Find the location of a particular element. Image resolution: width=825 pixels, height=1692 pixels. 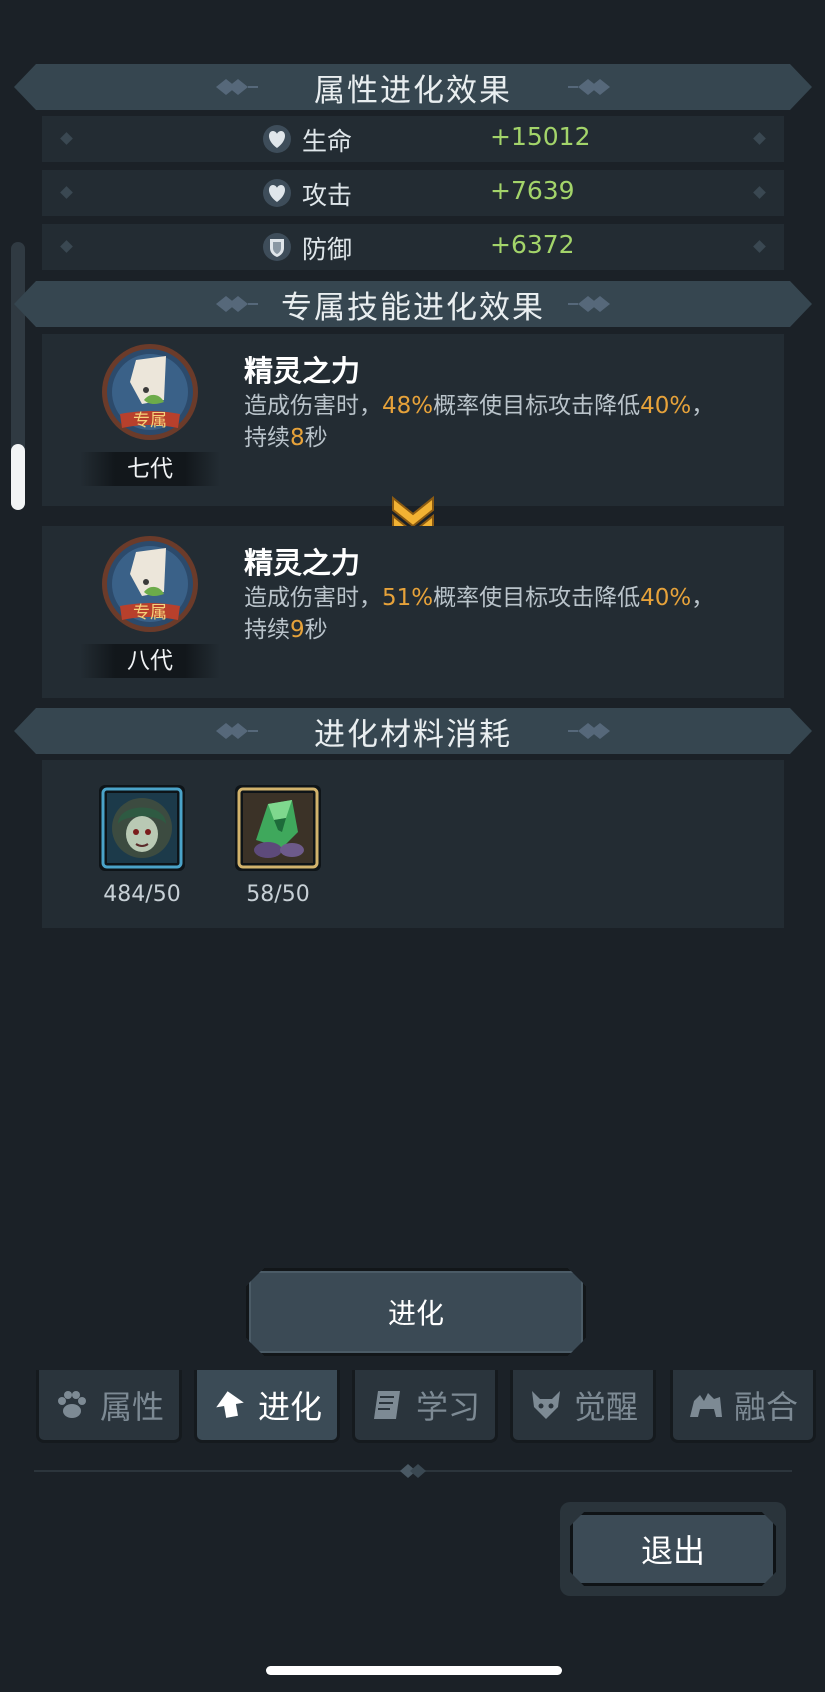

material-count: 484/50 is located at coordinates (142, 894).